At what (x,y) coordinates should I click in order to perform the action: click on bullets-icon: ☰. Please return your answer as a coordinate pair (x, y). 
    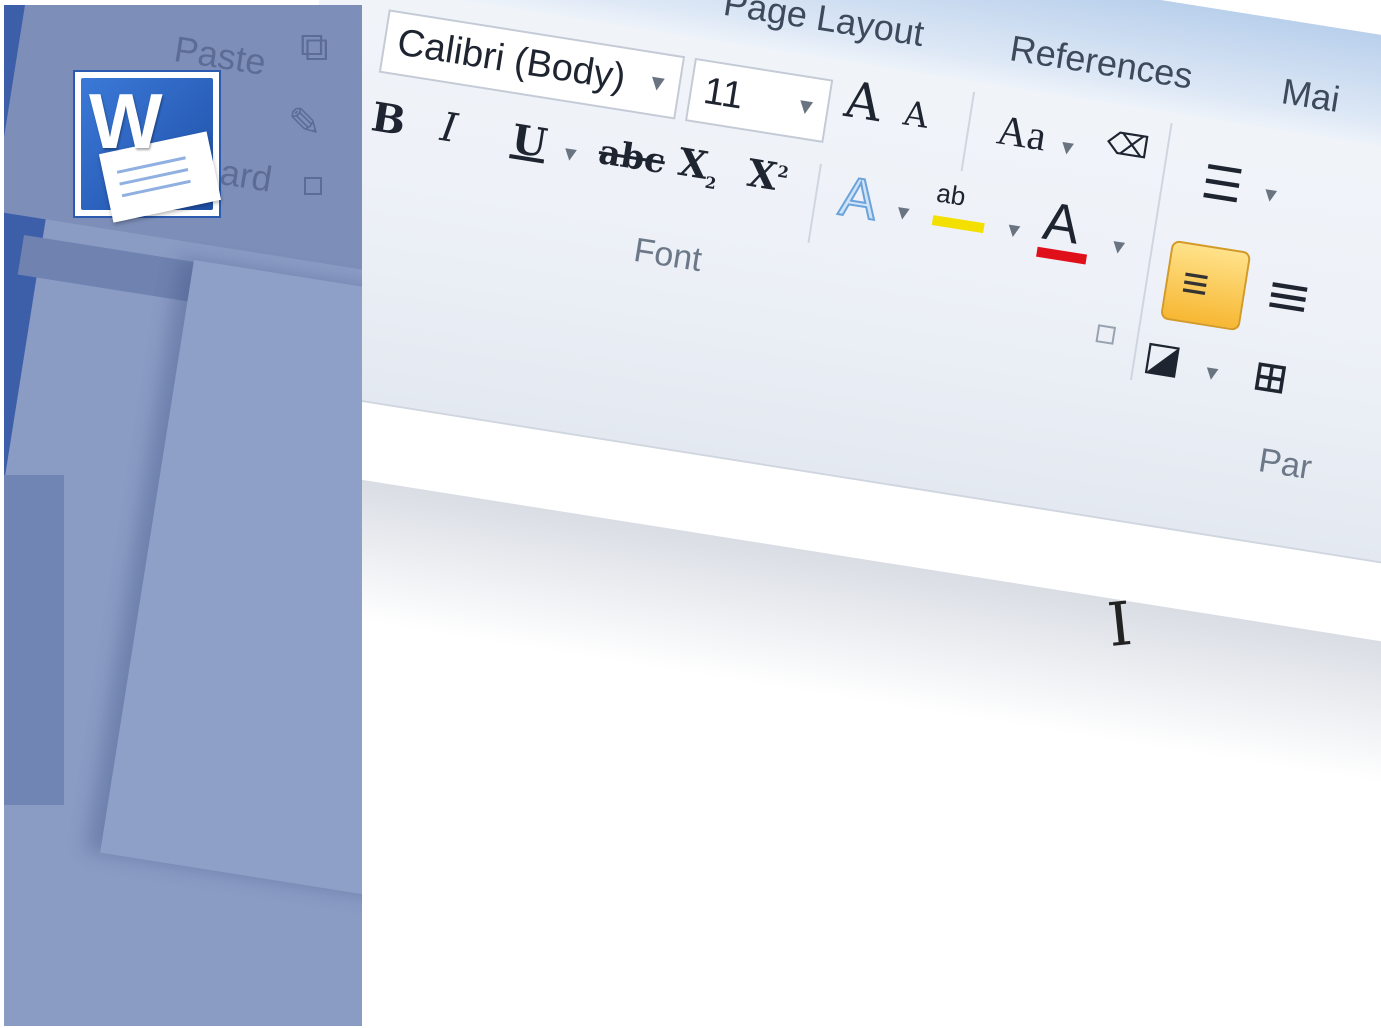
    Looking at the image, I should click on (1222, 184).